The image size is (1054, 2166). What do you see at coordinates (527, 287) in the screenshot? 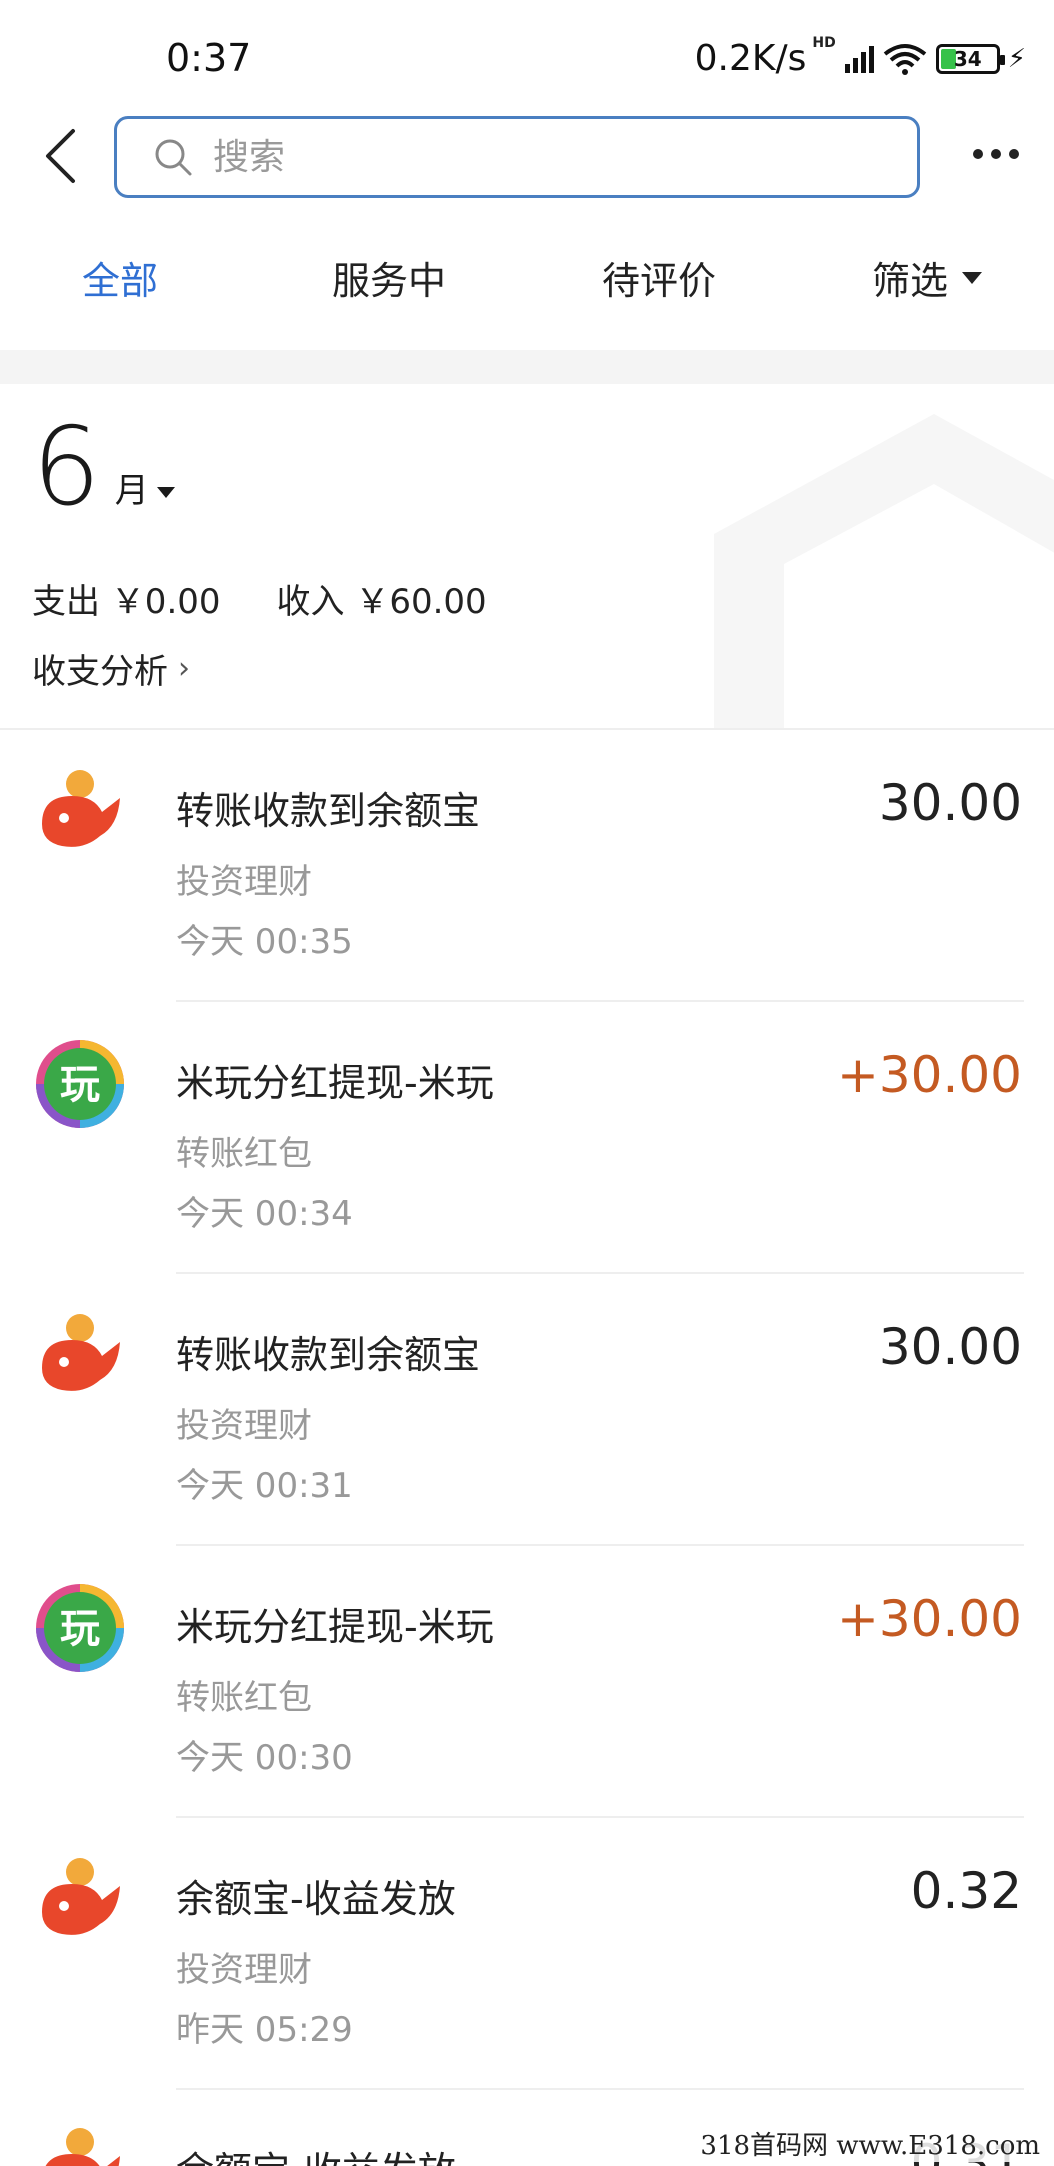
I see `tab-bar: 全部 服务中 待评价 筛选` at bounding box center [527, 287].